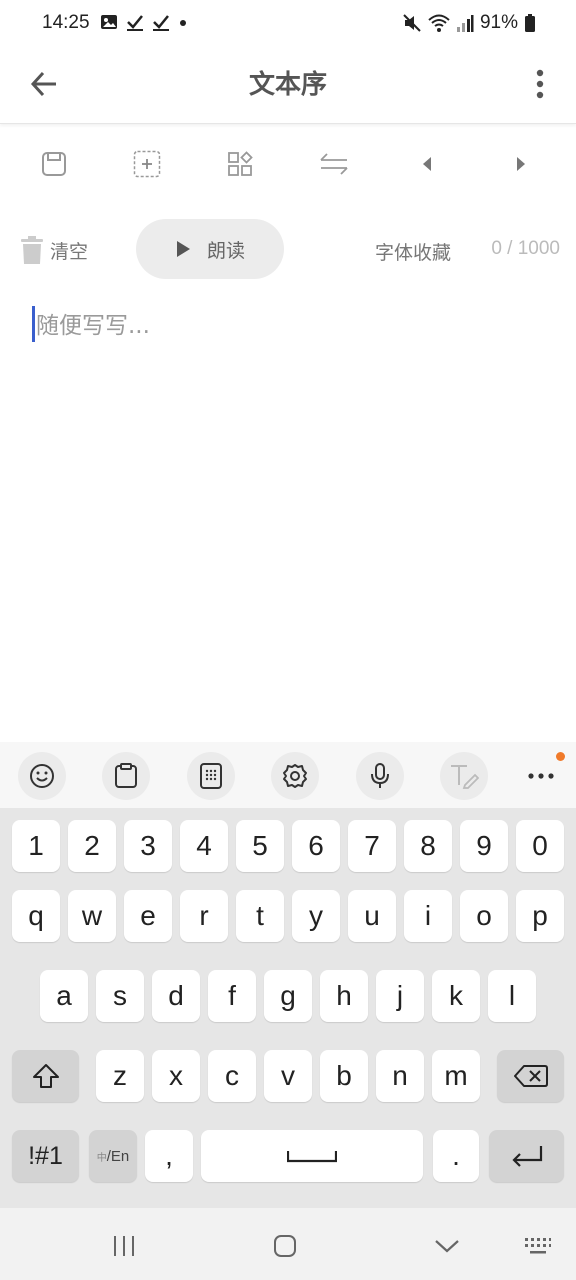 Image resolution: width=576 pixels, height=1280 pixels. What do you see at coordinates (484, 916) in the screenshot?
I see `key-o: o` at bounding box center [484, 916].